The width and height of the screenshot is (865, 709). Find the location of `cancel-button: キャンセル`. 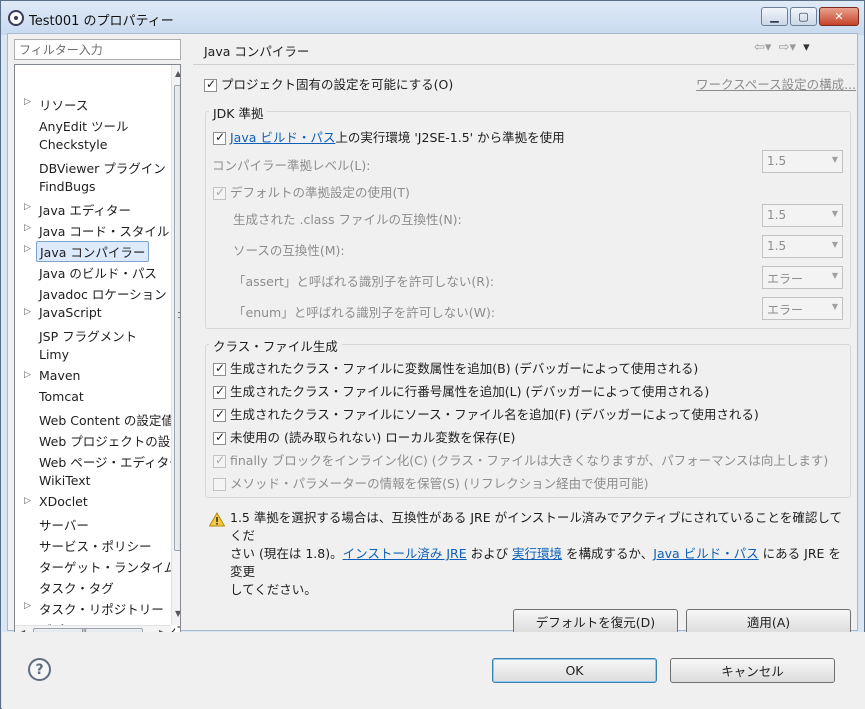

cancel-button: キャンセル is located at coordinates (752, 670).